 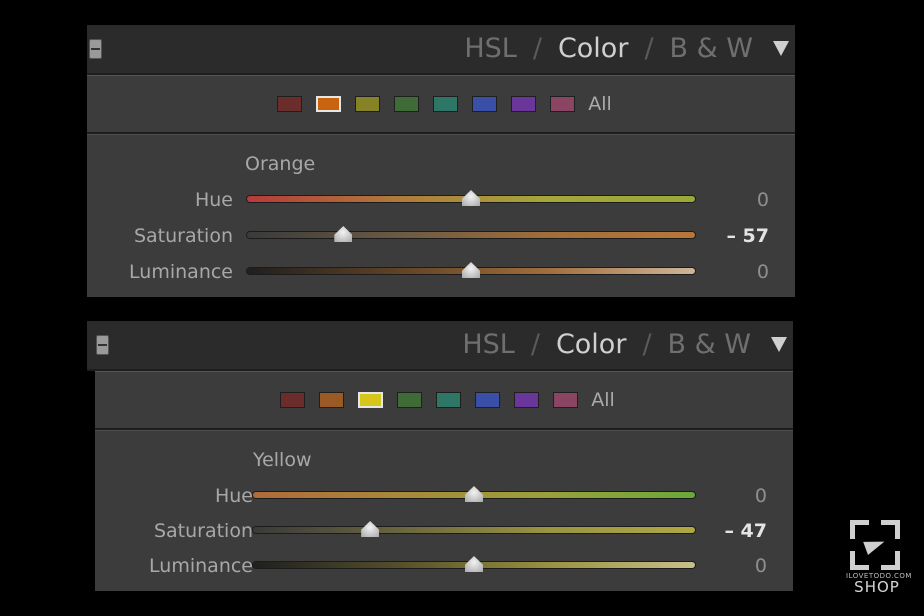 I want to click on saturation-value: – 47, so click(x=745, y=531).